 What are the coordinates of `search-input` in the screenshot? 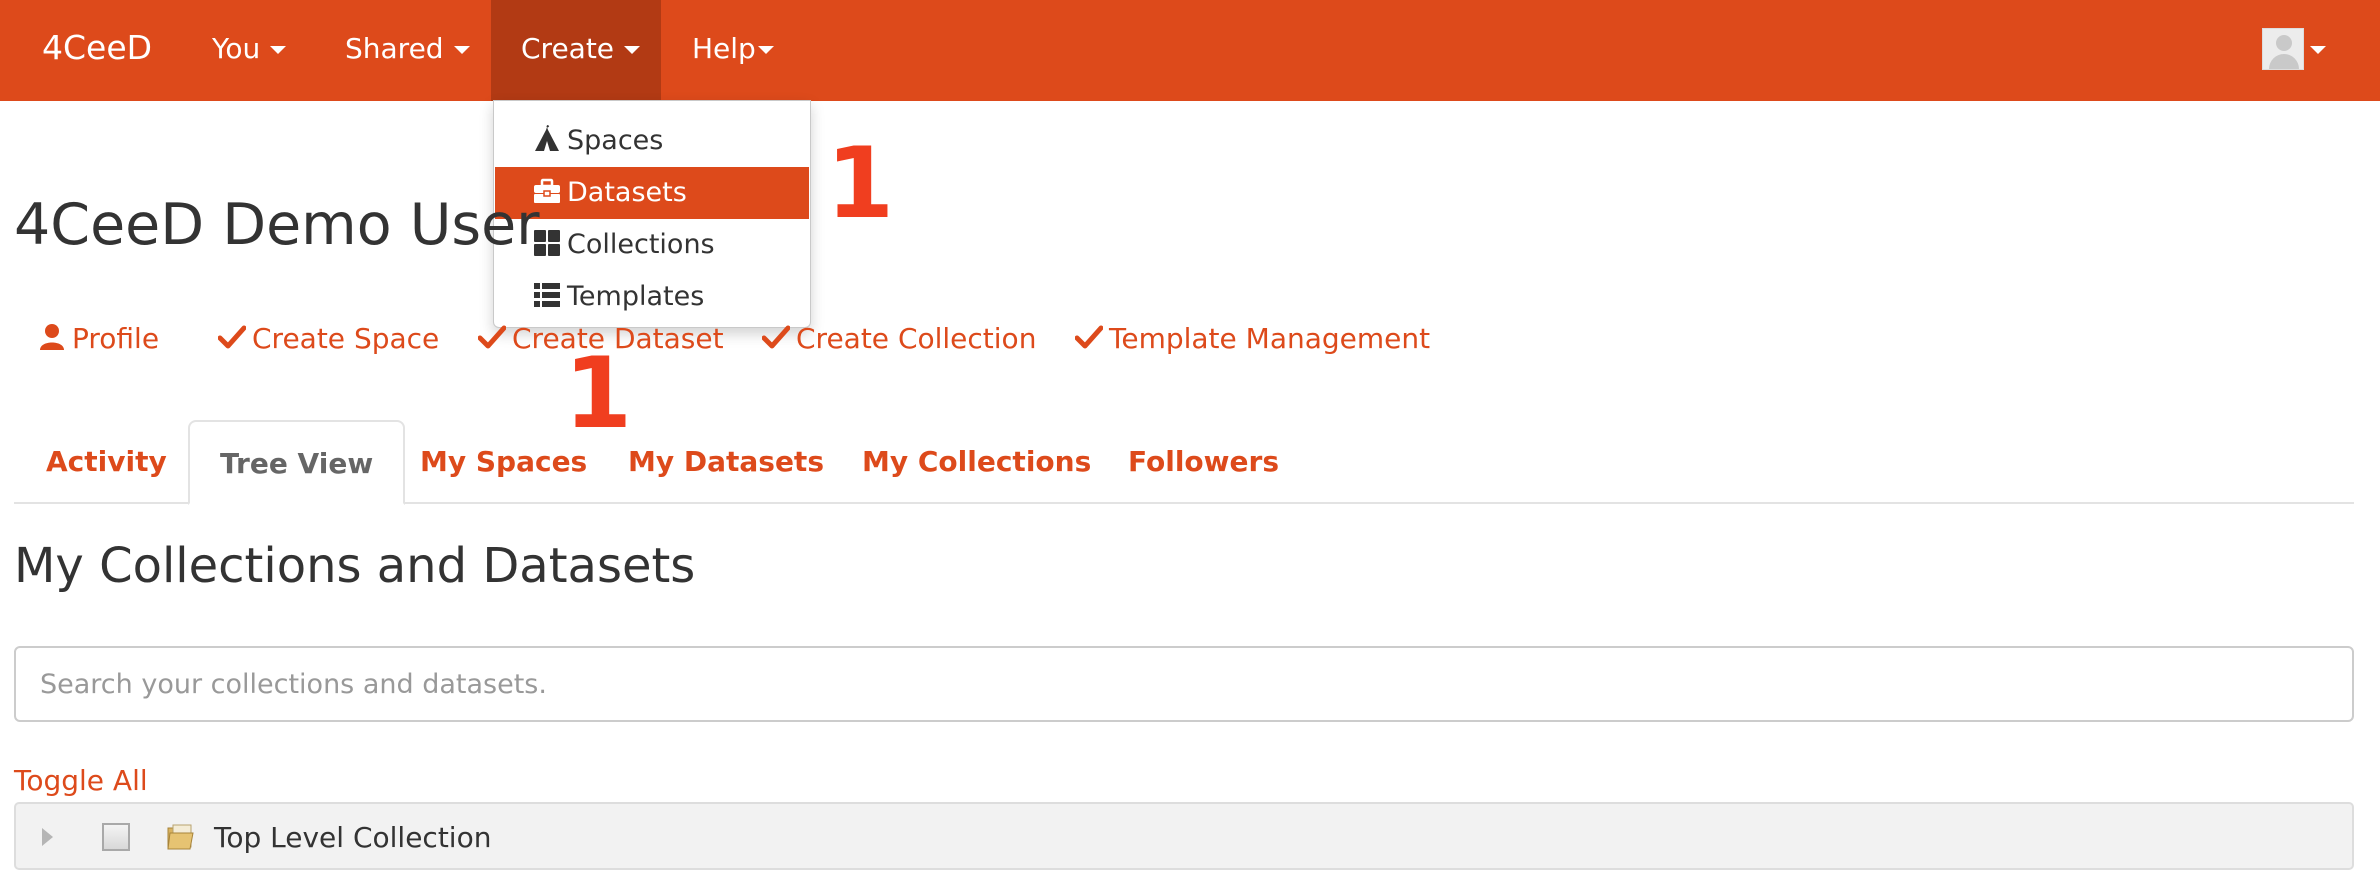 It's located at (1184, 684).